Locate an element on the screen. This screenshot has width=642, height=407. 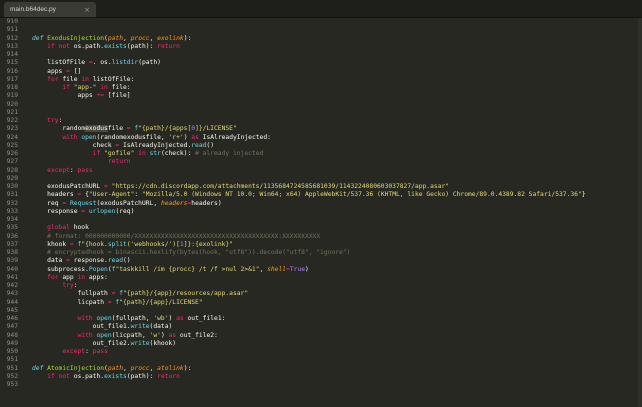
code-line: 928 except: pass is located at coordinates (321, 171).